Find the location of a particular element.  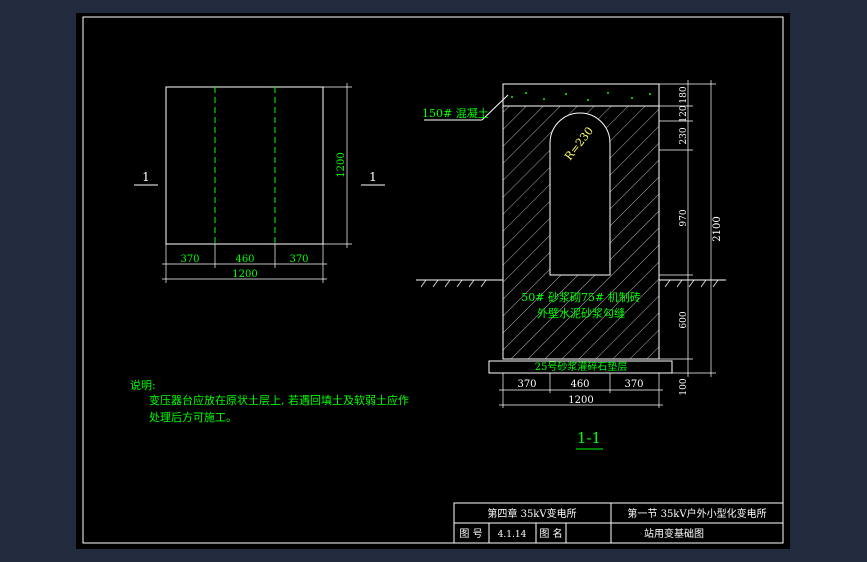

label-masonry-2: 外壁水泥砂浆勾缝 is located at coordinates (581, 313).